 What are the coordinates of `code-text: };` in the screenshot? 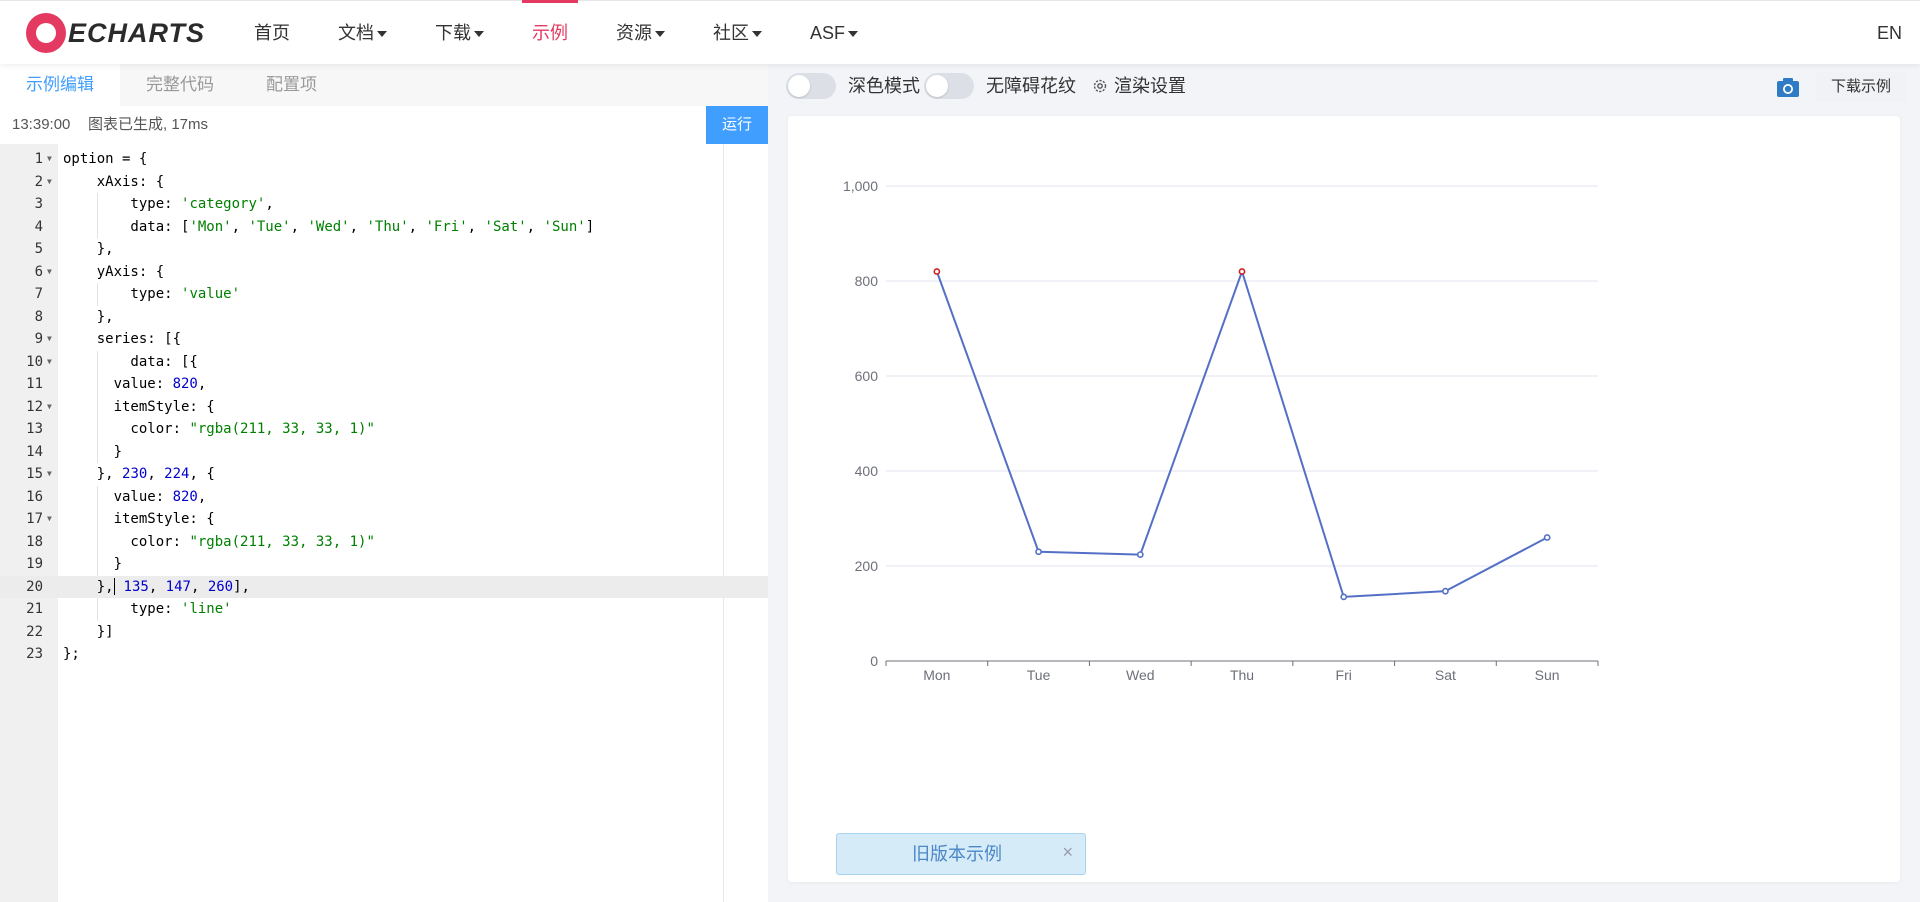 It's located at (71, 654).